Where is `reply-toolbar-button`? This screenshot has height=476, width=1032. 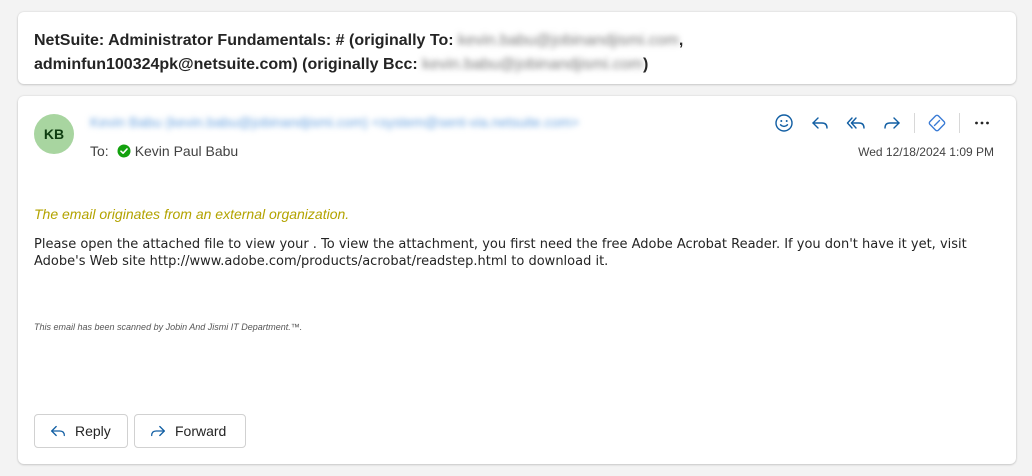 reply-toolbar-button is located at coordinates (820, 123).